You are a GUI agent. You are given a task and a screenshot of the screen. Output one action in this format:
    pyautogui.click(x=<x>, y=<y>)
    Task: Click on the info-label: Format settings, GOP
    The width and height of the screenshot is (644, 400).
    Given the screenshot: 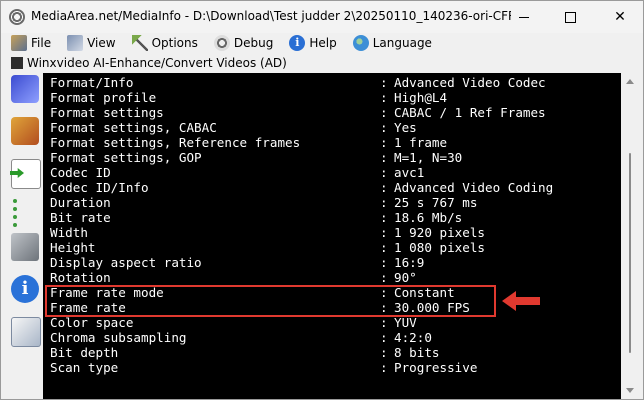 What is the action you would take?
    pyautogui.click(x=126, y=157)
    